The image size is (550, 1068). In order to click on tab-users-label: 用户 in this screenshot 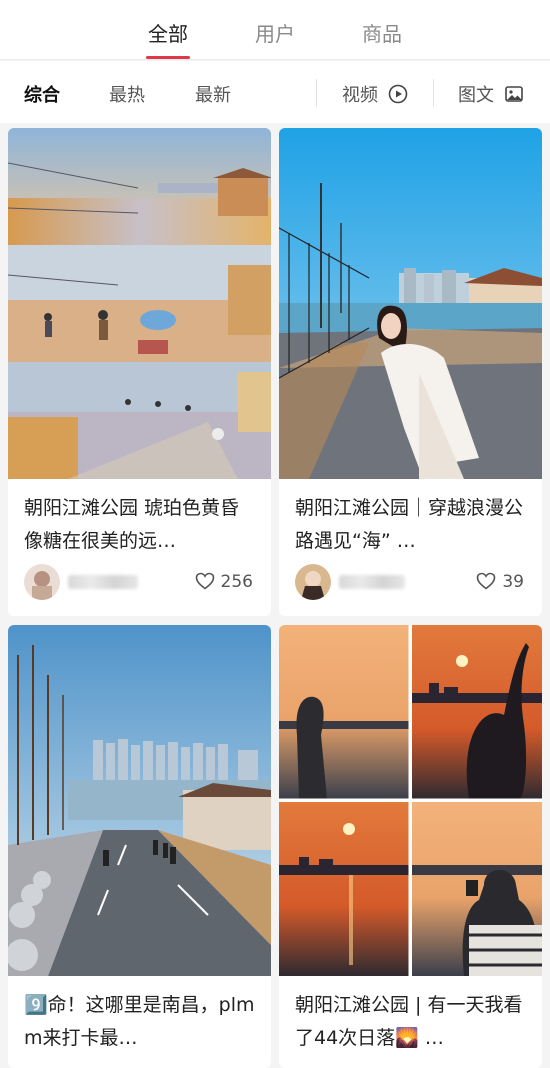, I will do `click(275, 34)`.